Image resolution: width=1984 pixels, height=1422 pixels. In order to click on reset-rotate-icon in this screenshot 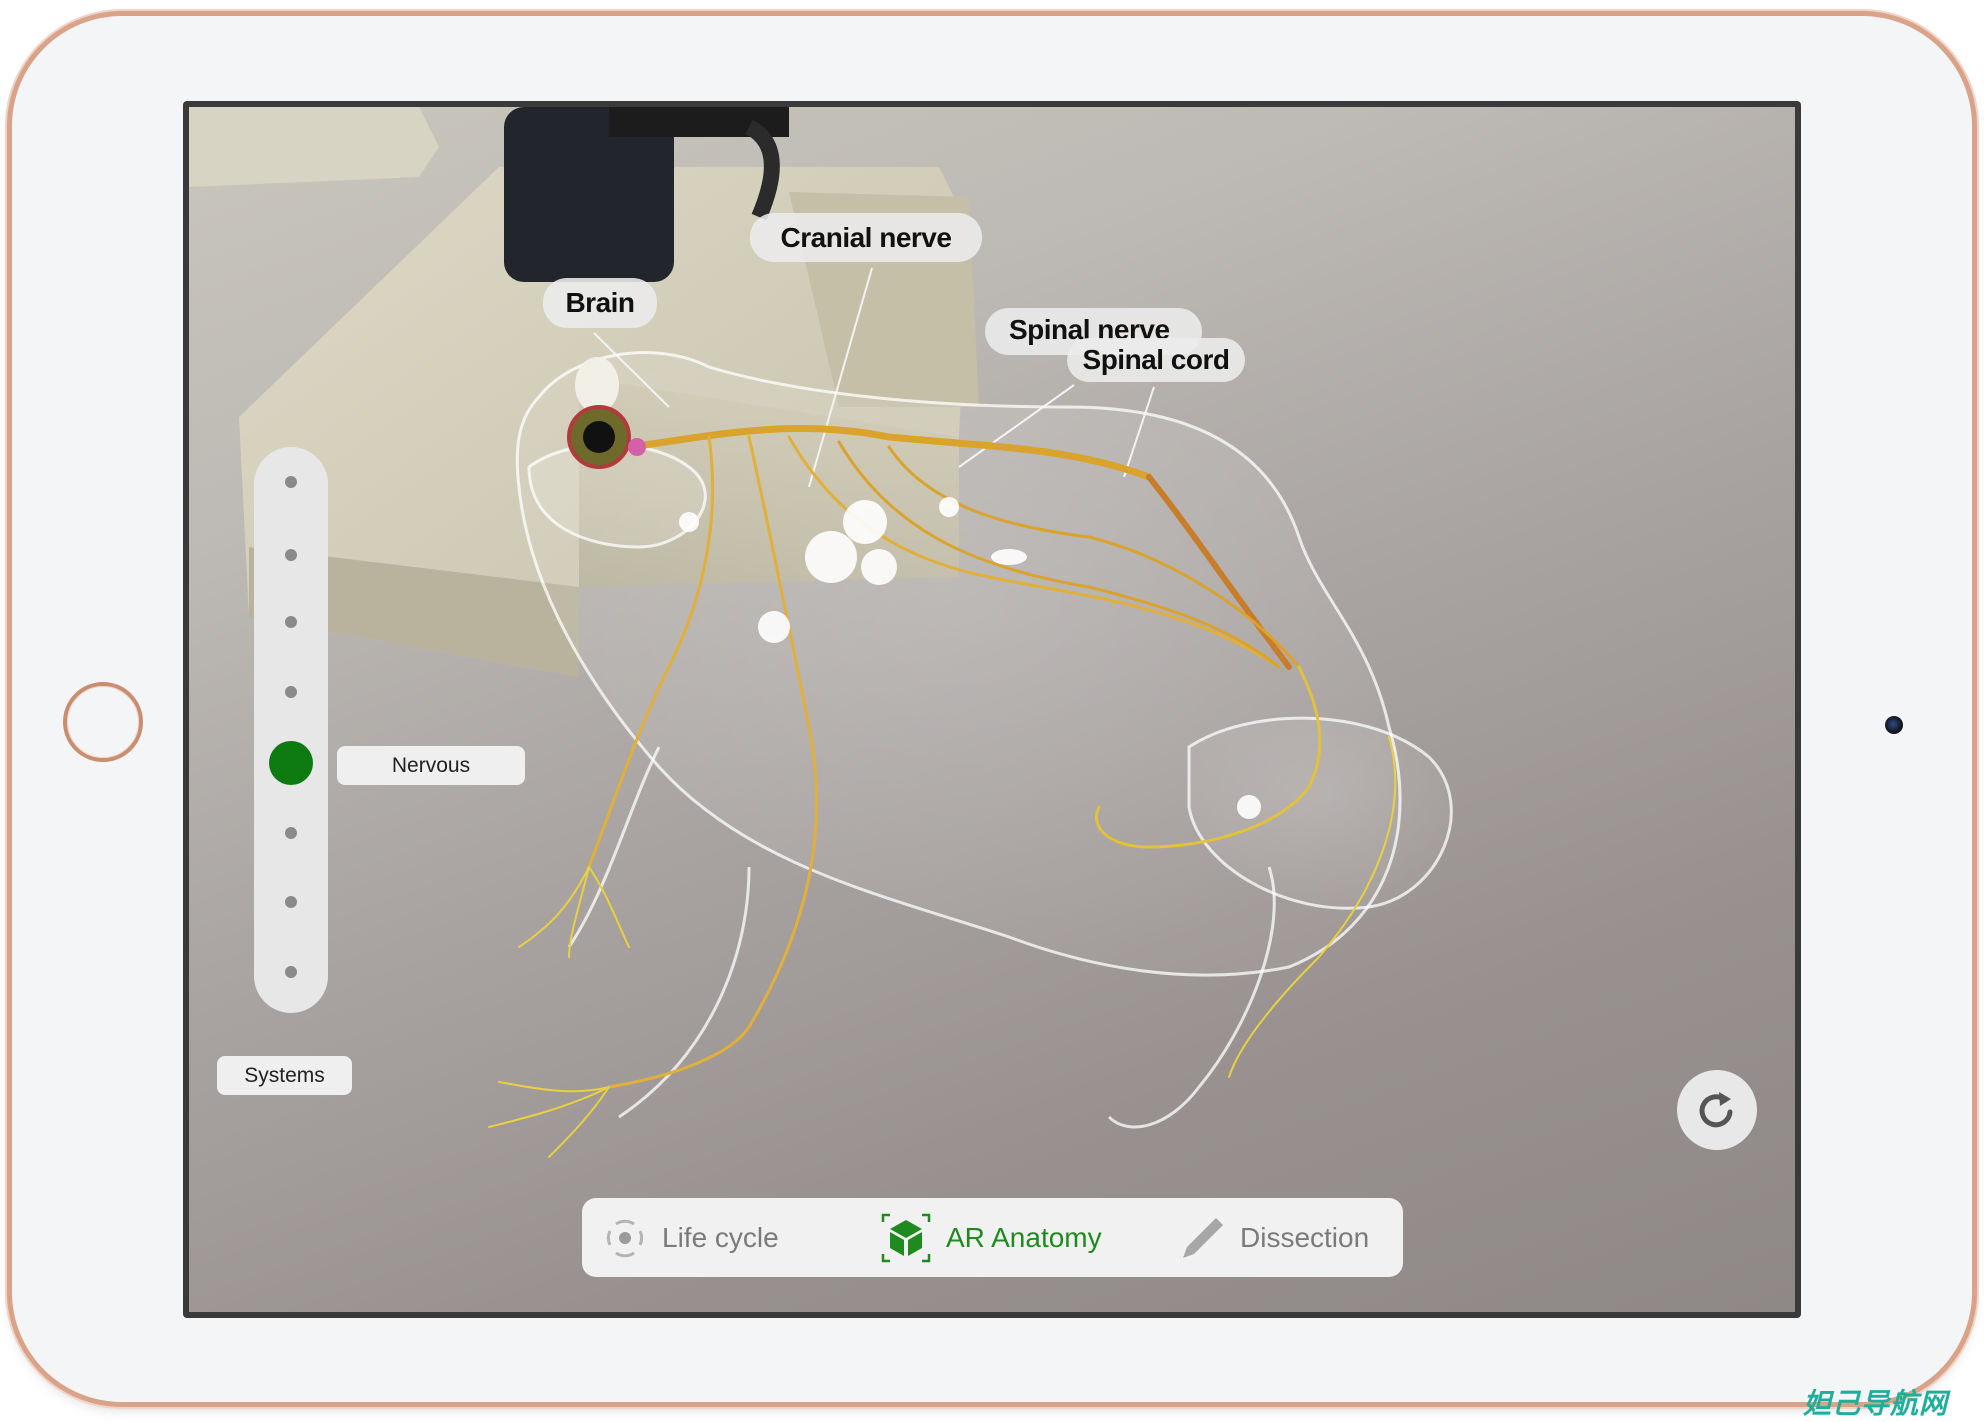, I will do `click(1716, 1110)`.